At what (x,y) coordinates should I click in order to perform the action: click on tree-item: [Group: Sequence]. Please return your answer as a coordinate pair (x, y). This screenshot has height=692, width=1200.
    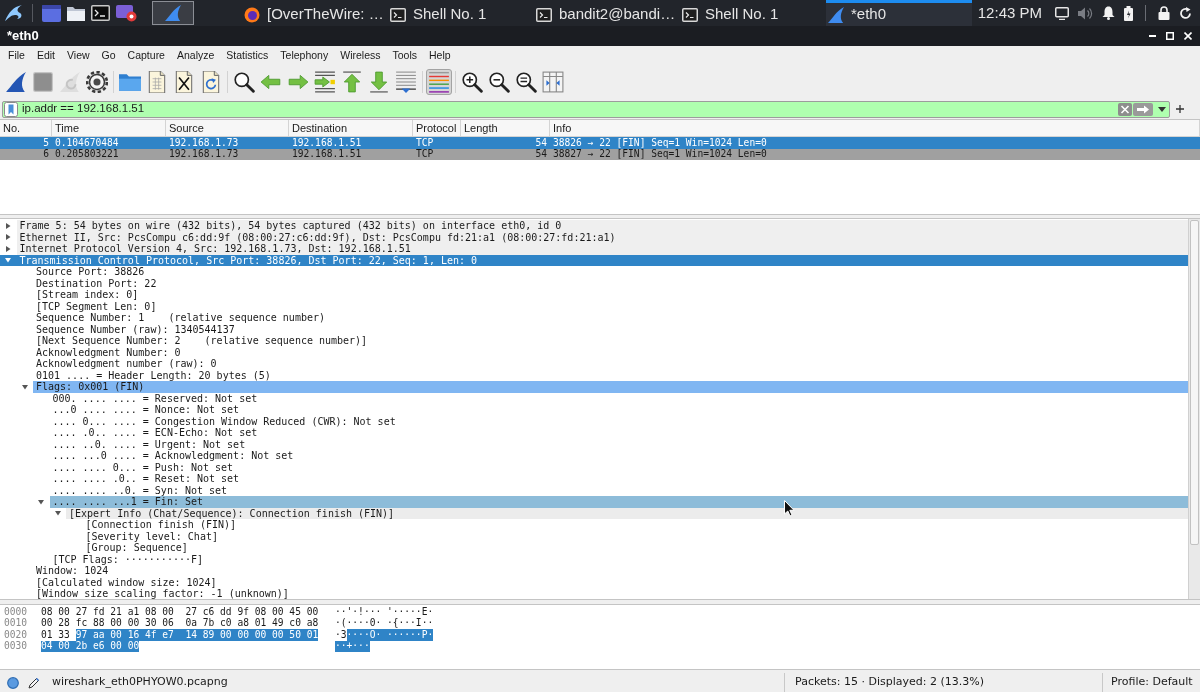
    Looking at the image, I should click on (136, 548).